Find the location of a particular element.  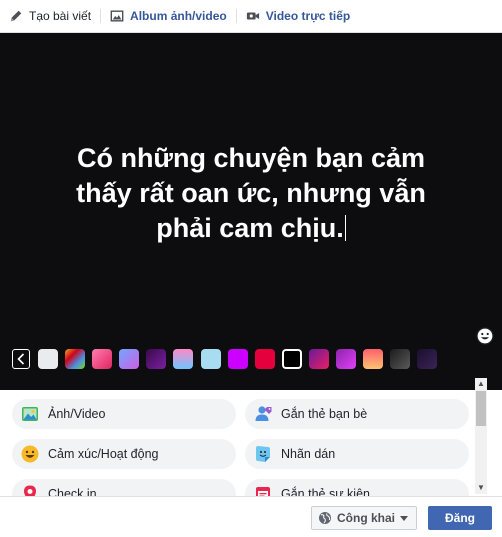

option-label: Gắn thẻ bạn bè is located at coordinates (324, 414).